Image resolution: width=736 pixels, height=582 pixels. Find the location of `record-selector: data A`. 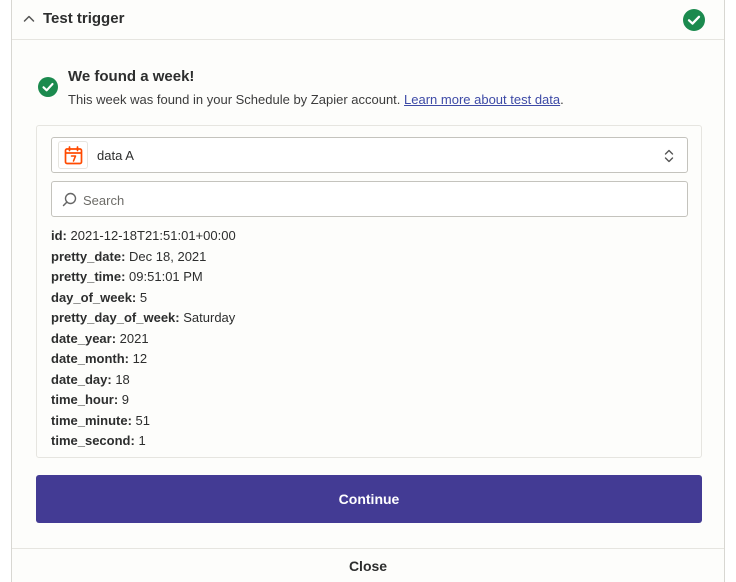

record-selector: data A is located at coordinates (369, 155).